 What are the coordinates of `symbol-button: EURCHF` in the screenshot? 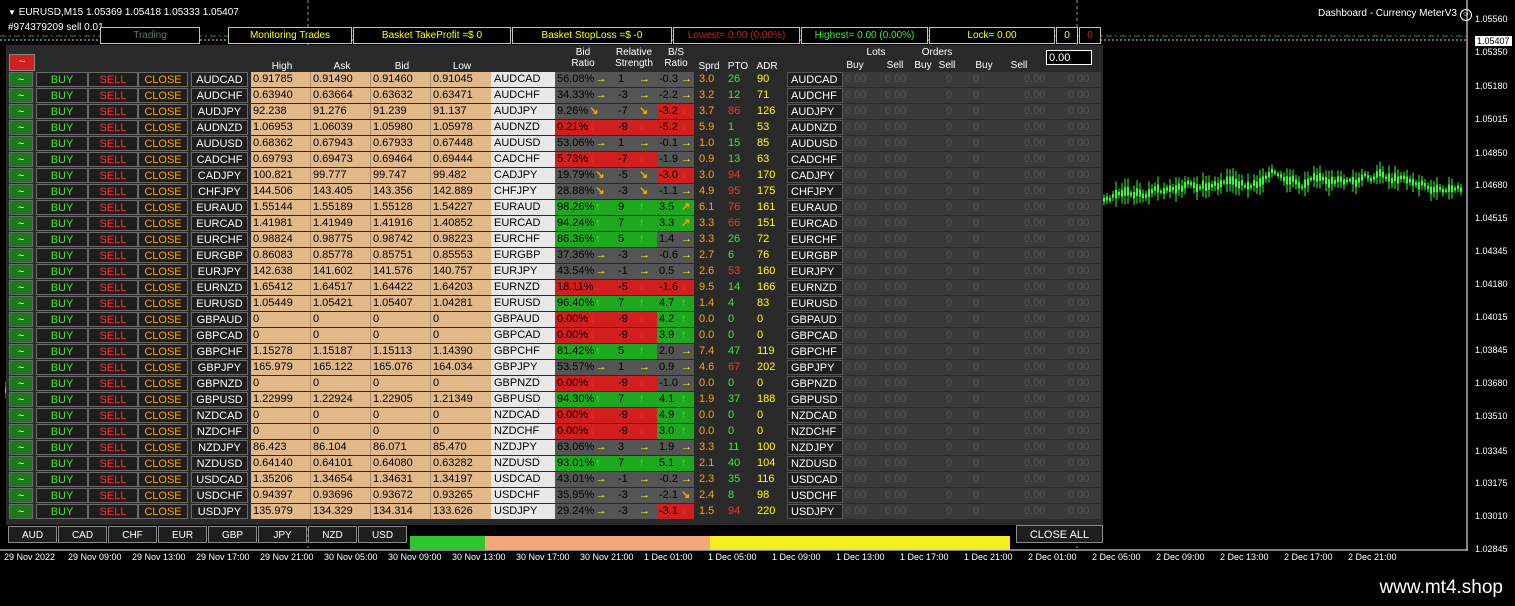 It's located at (219, 239).